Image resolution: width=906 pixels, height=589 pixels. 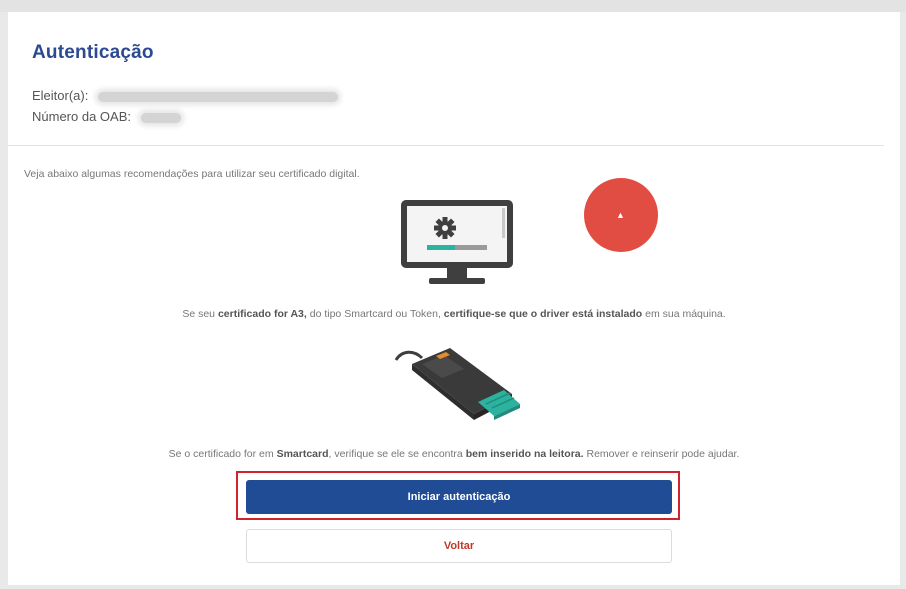 I want to click on pointer-icon: ▲, so click(x=620, y=215).